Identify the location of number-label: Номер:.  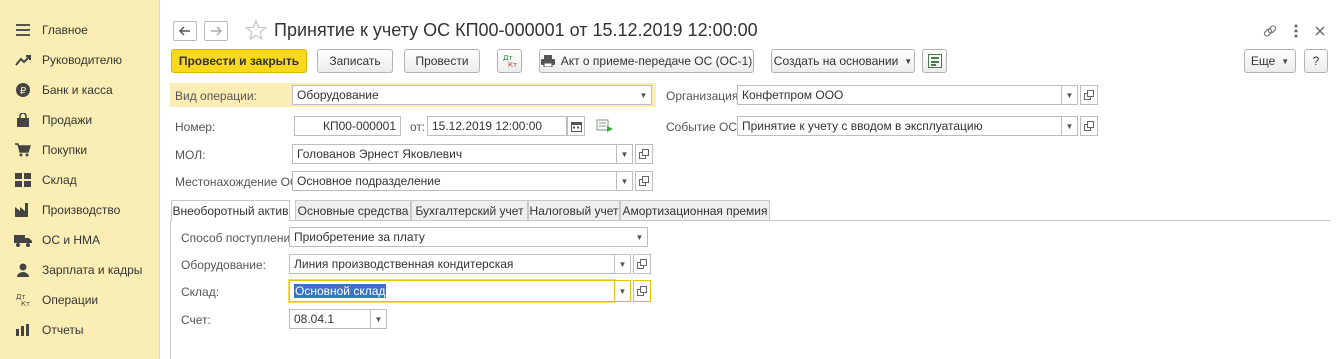
(195, 127).